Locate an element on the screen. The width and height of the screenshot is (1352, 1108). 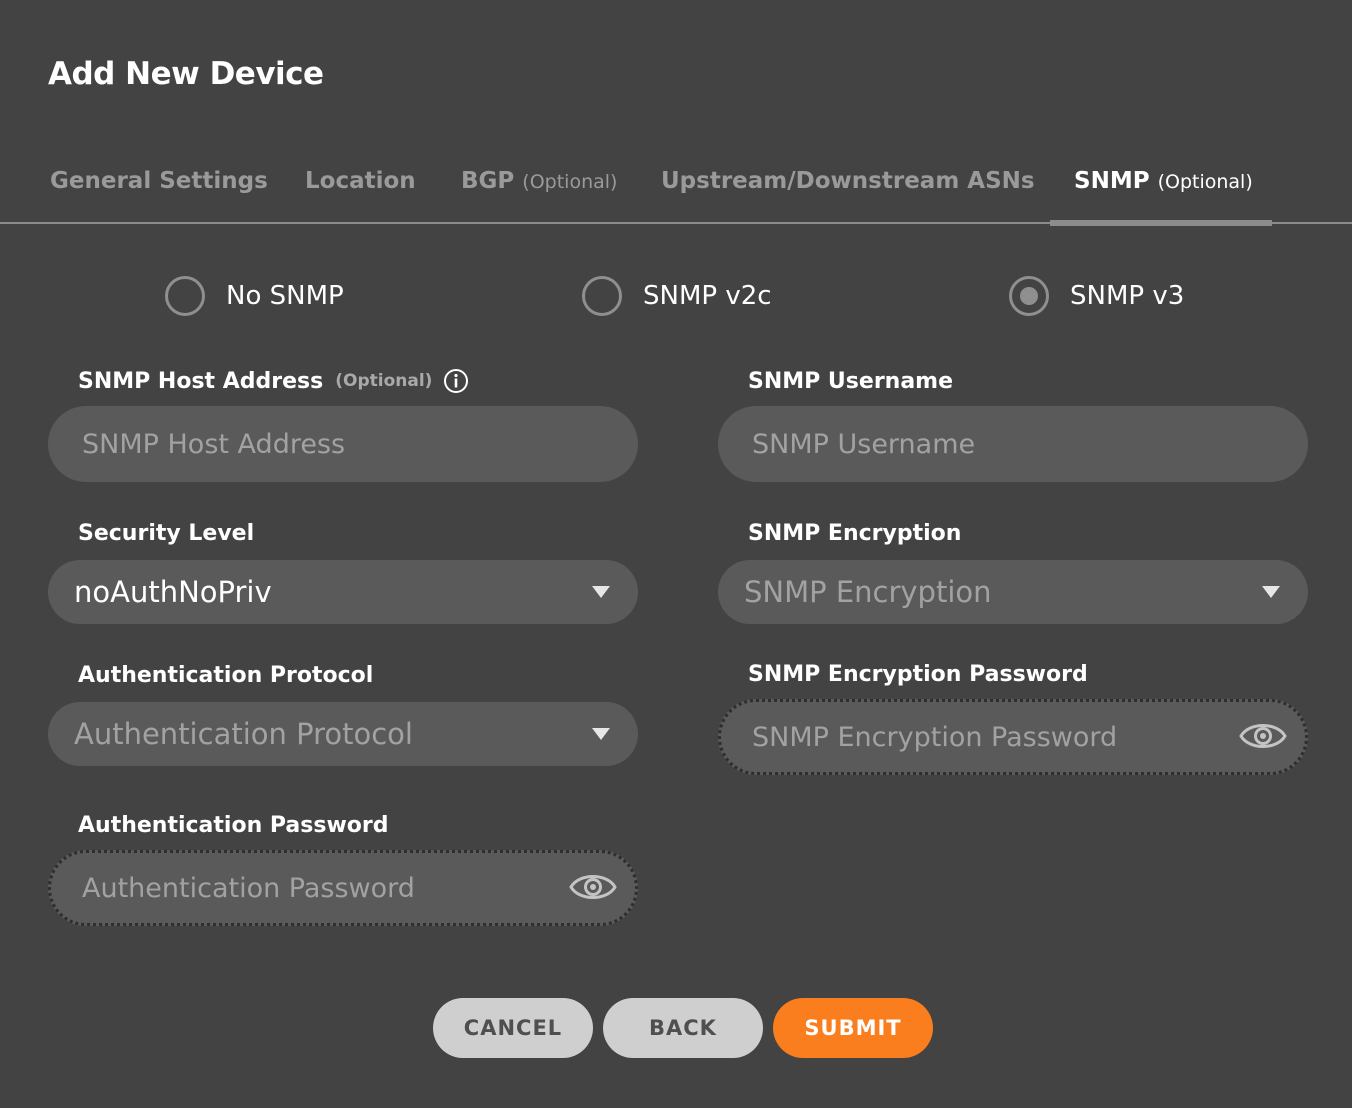
snmp-encryption-select: SNMP Encryption is located at coordinates (1013, 592).